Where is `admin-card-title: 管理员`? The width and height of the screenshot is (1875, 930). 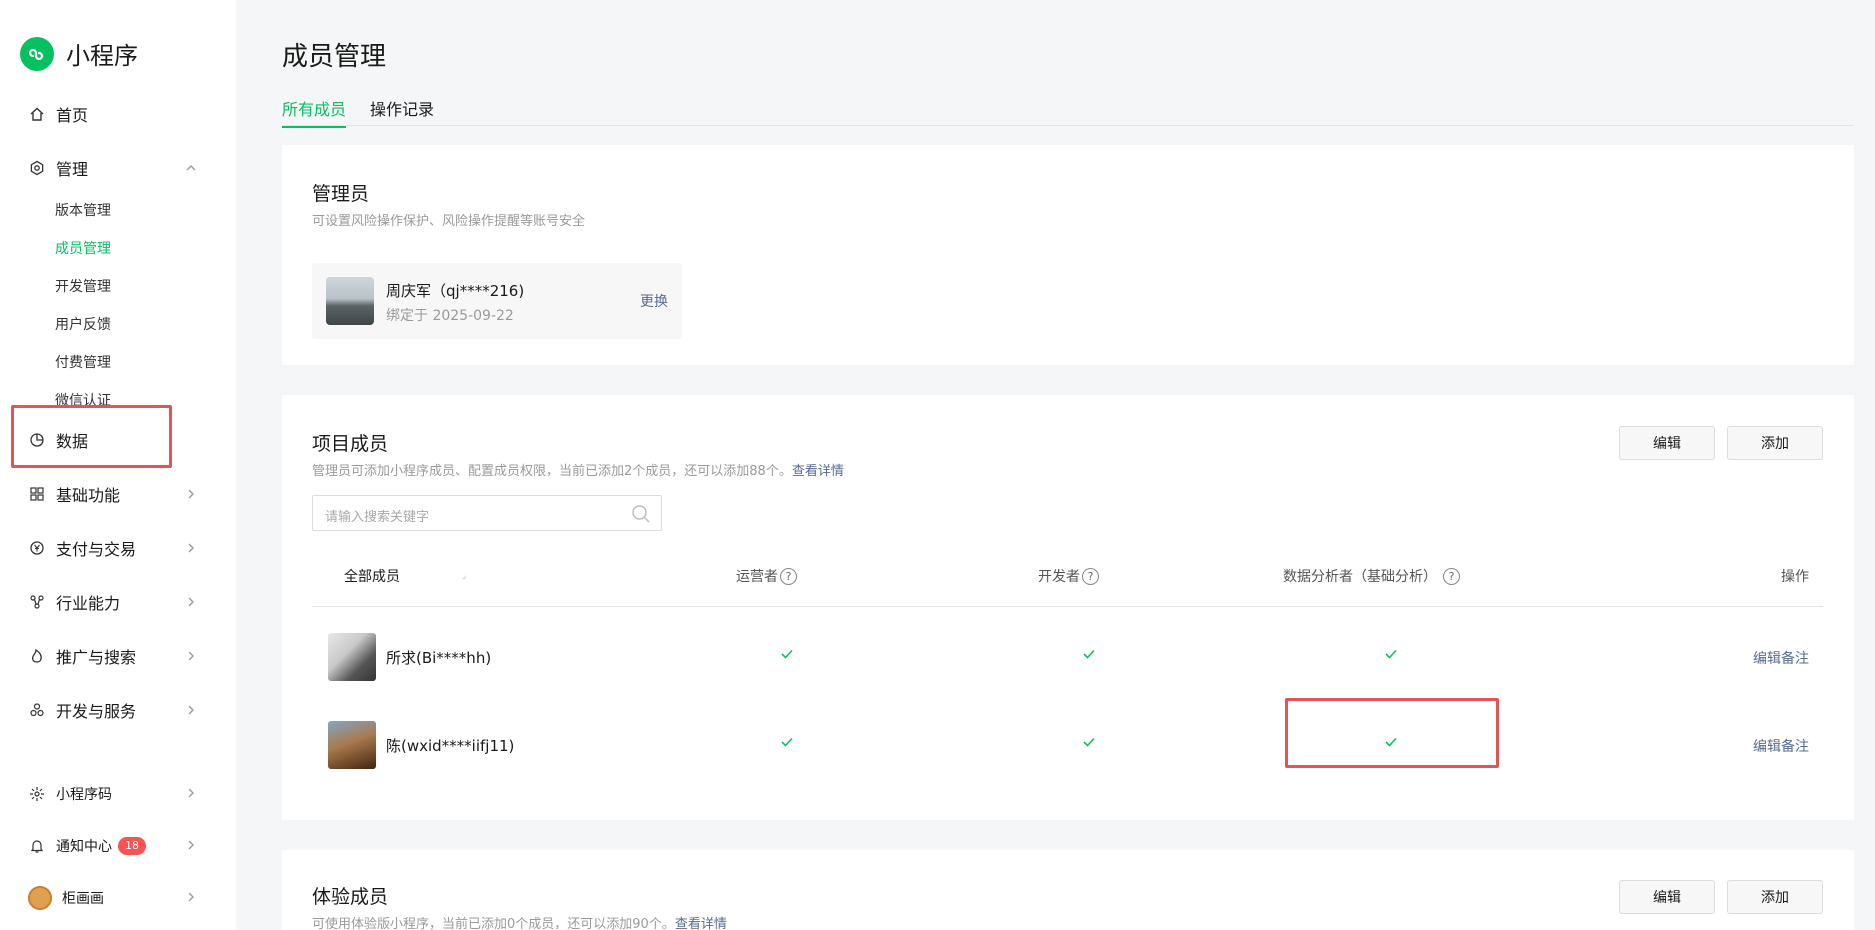
admin-card-title: 管理员 is located at coordinates (341, 194).